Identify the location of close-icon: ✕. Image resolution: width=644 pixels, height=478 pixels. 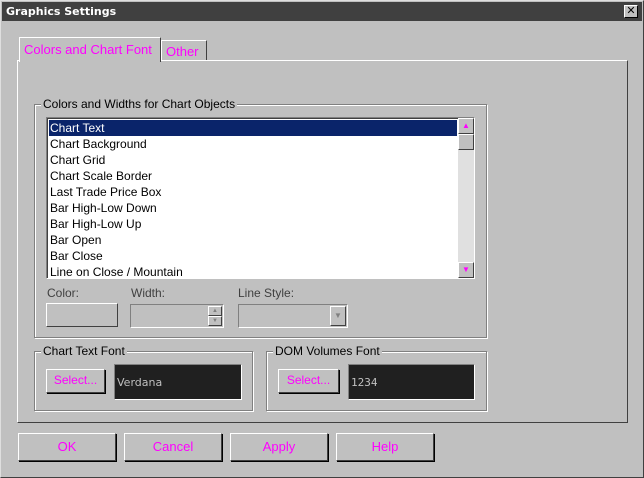
(631, 10).